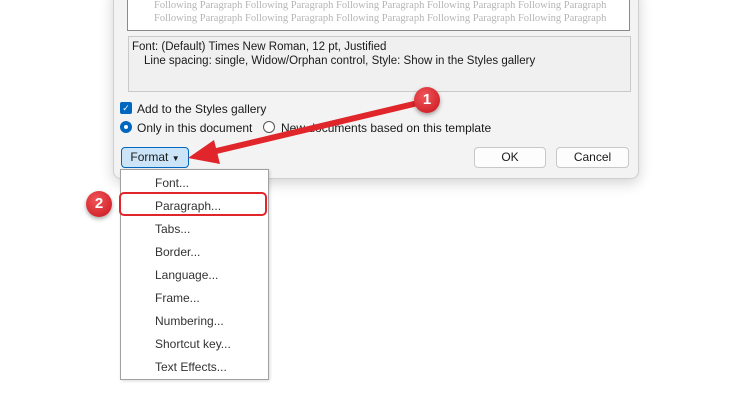 This screenshot has width=749, height=405. I want to click on step-2-badge: 2, so click(99, 204).